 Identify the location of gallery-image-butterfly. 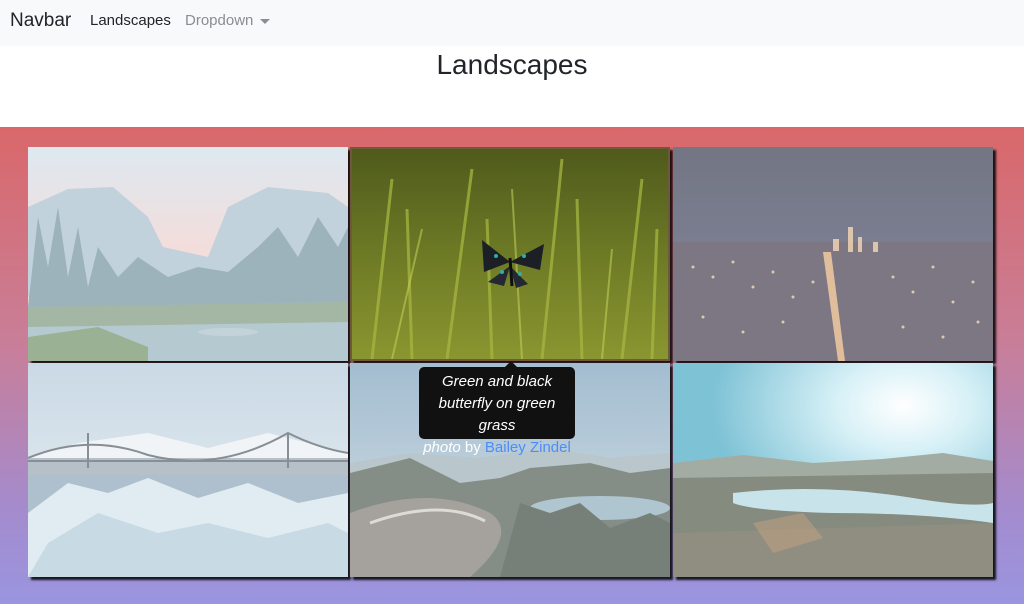
(510, 254).